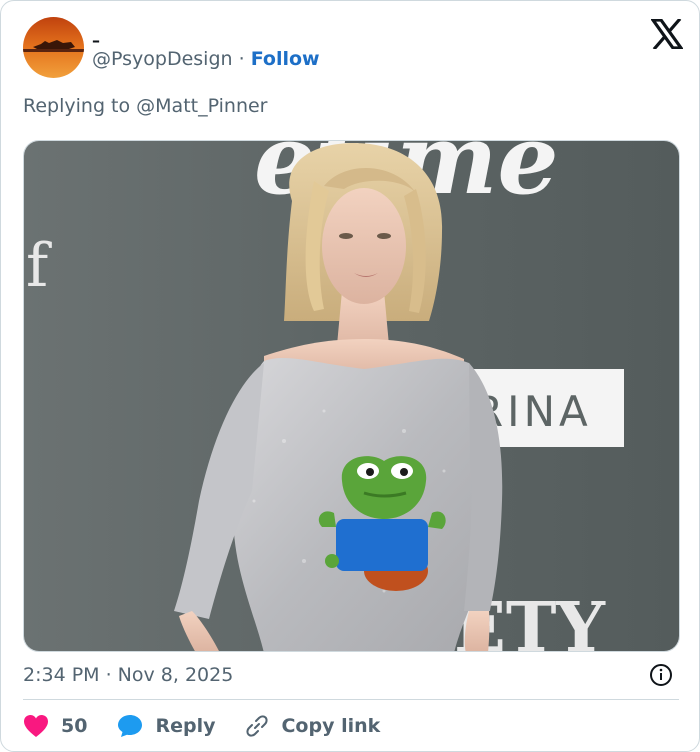 This screenshot has height=752, width=700. What do you see at coordinates (661, 675) in the screenshot?
I see `info-icon` at bounding box center [661, 675].